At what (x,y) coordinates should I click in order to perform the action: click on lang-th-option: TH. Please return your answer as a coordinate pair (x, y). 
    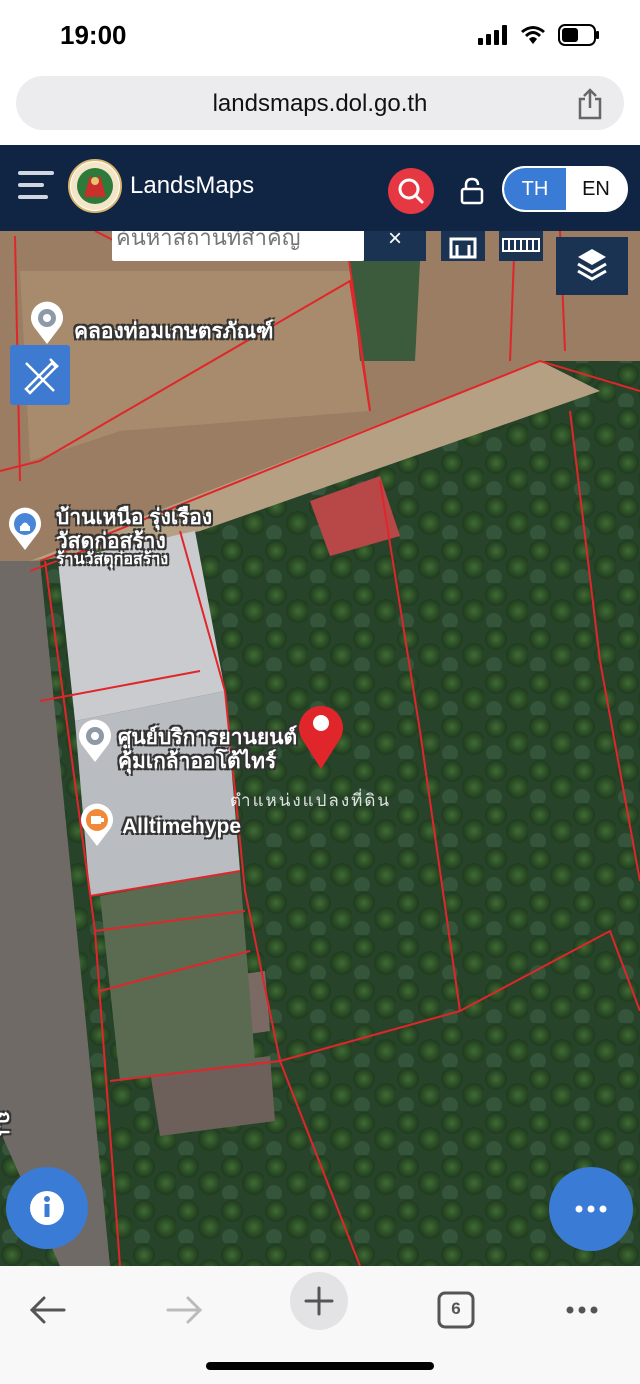
    Looking at the image, I should click on (535, 189).